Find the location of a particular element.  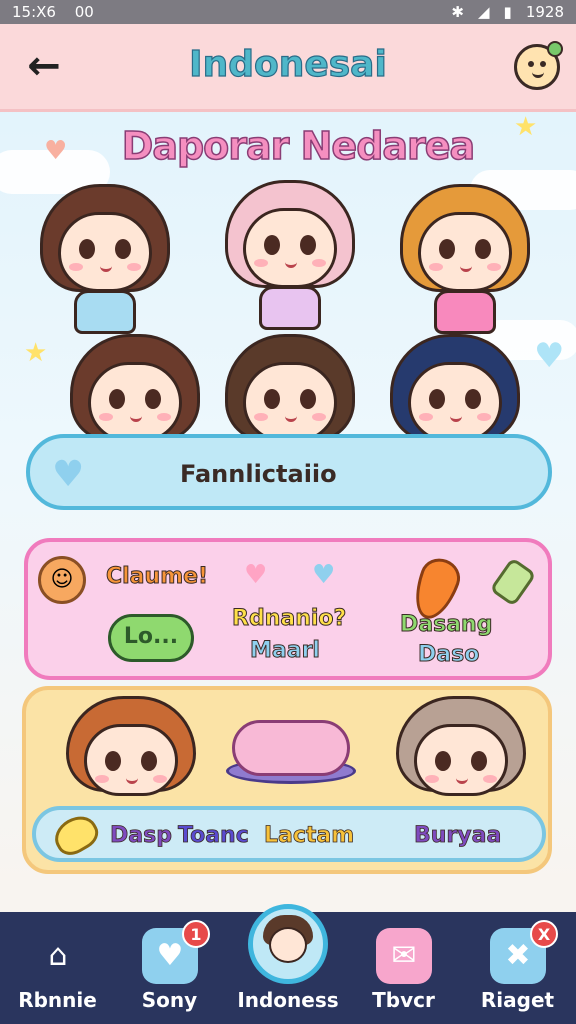

status-clock: 1928 is located at coordinates (544, 12).